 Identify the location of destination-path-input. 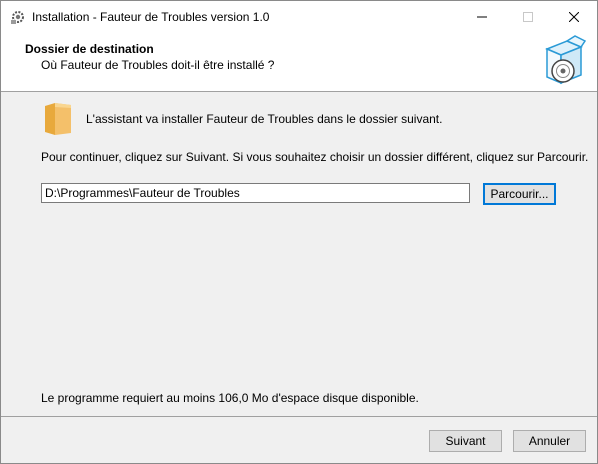
(255, 193).